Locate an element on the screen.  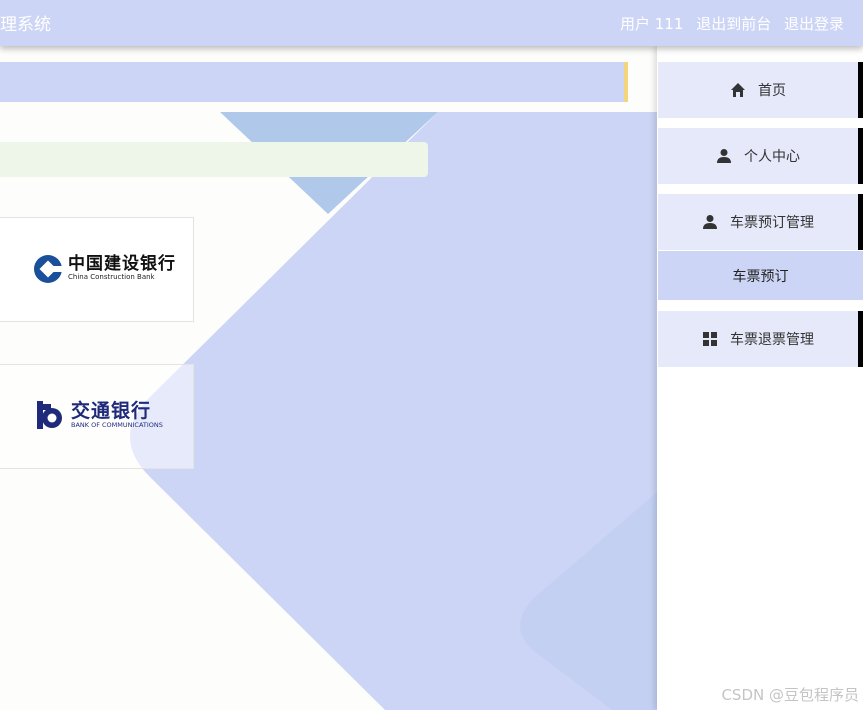
sidebar-item-personal-center: 个人中心 is located at coordinates (760, 156).